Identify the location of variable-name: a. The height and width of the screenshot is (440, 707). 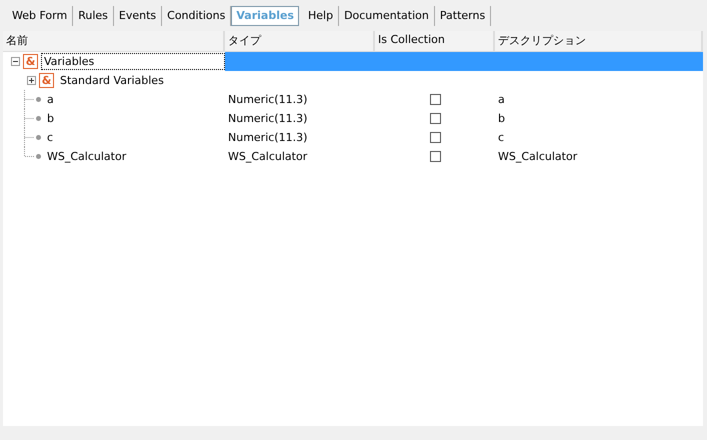
(50, 99).